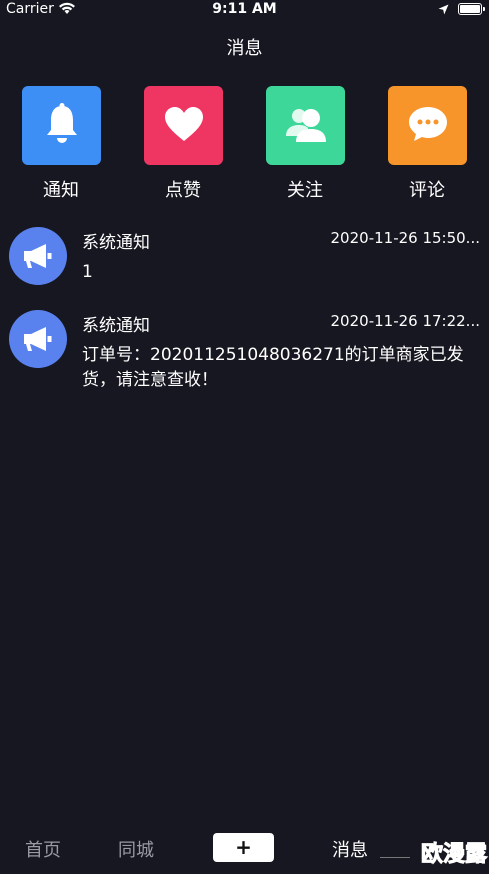 The image size is (489, 874). Describe the element at coordinates (61, 190) in the screenshot. I see `category-notice-label: 通知` at that location.